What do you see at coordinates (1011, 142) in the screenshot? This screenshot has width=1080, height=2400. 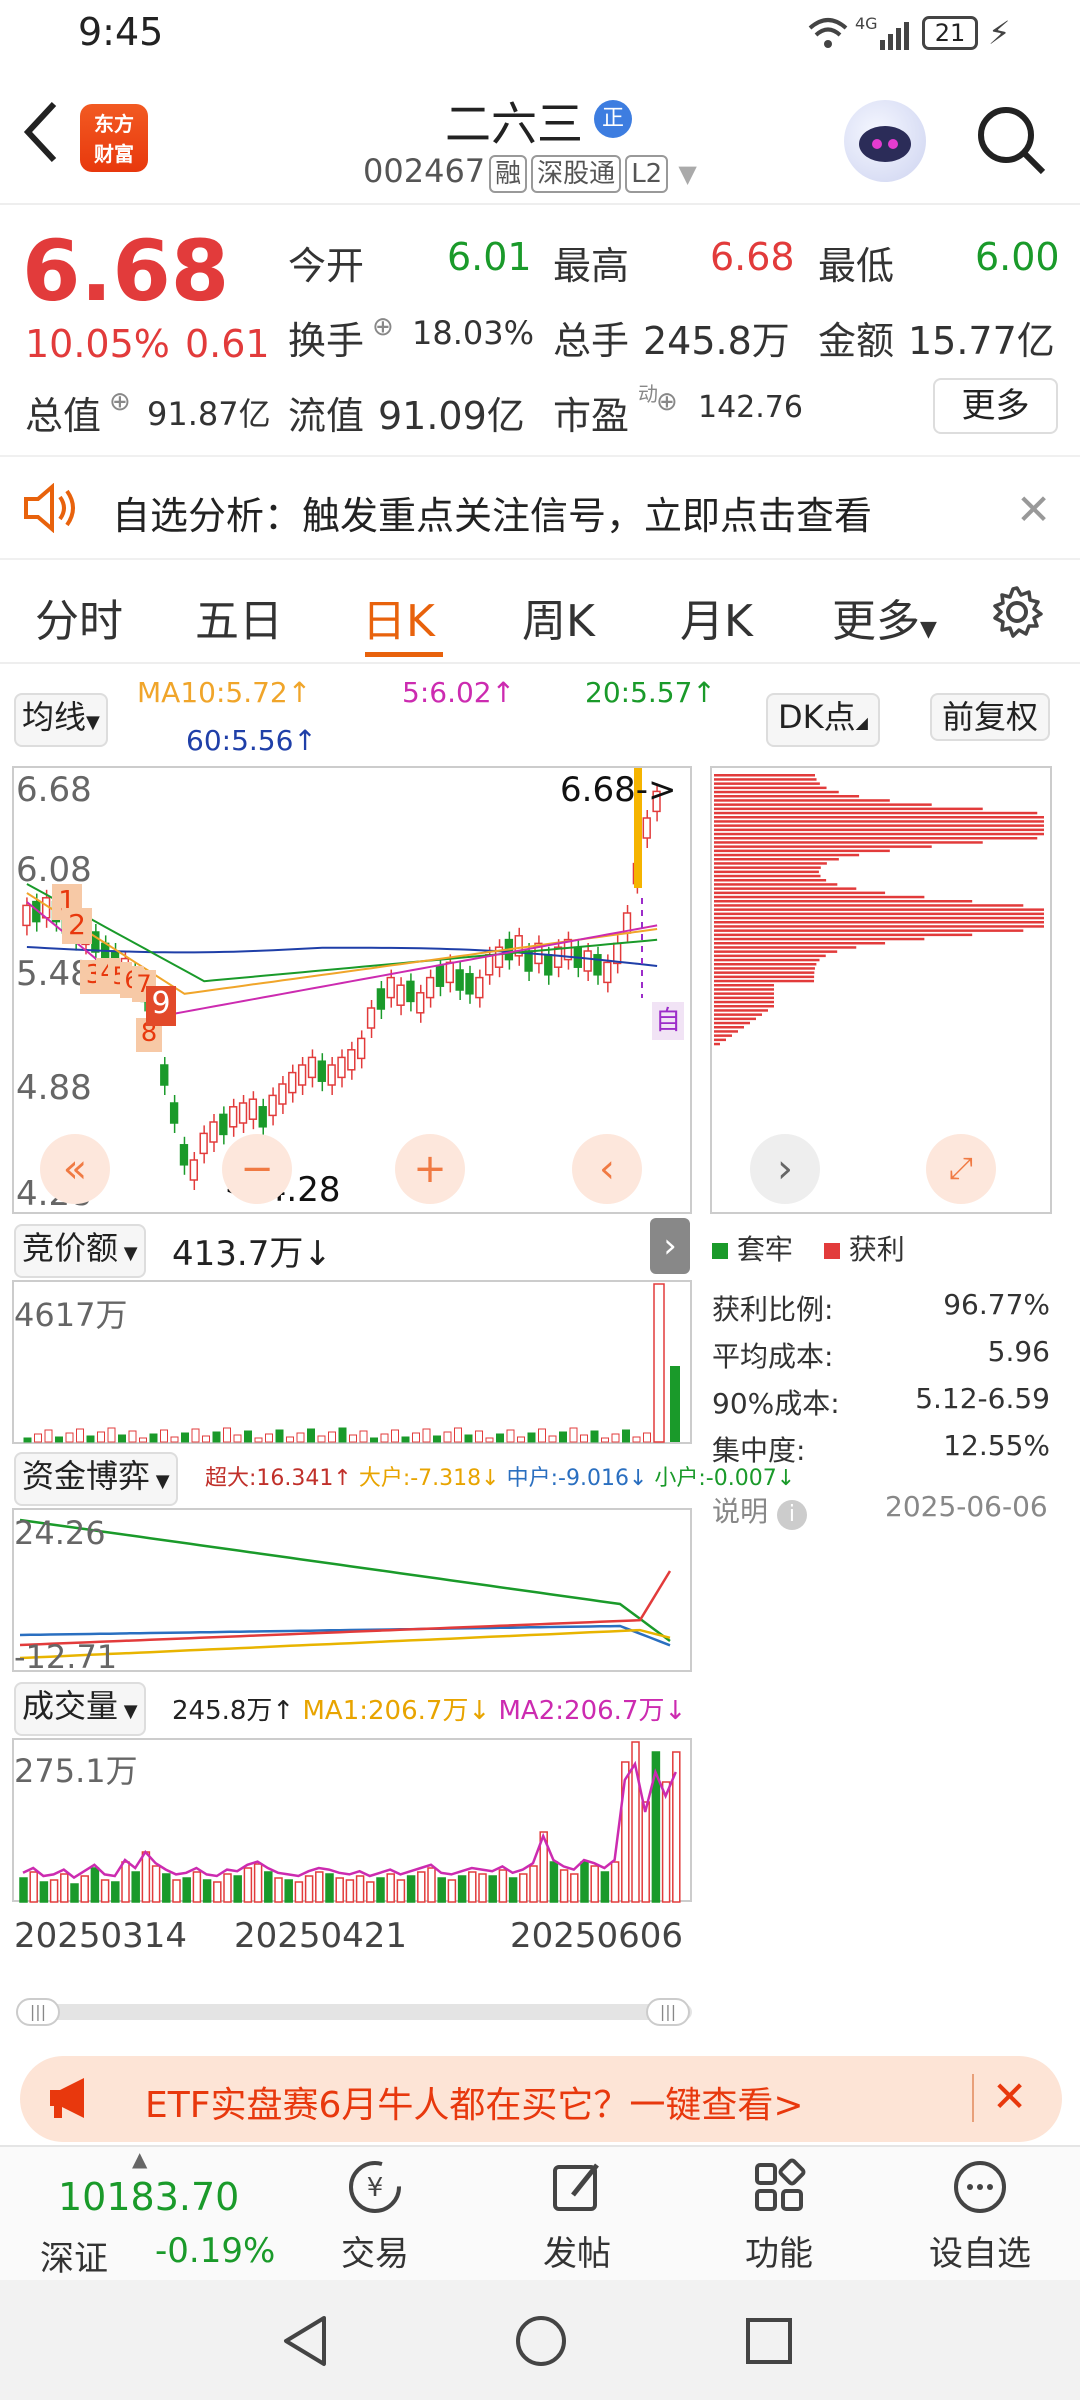 I see `search-icon` at bounding box center [1011, 142].